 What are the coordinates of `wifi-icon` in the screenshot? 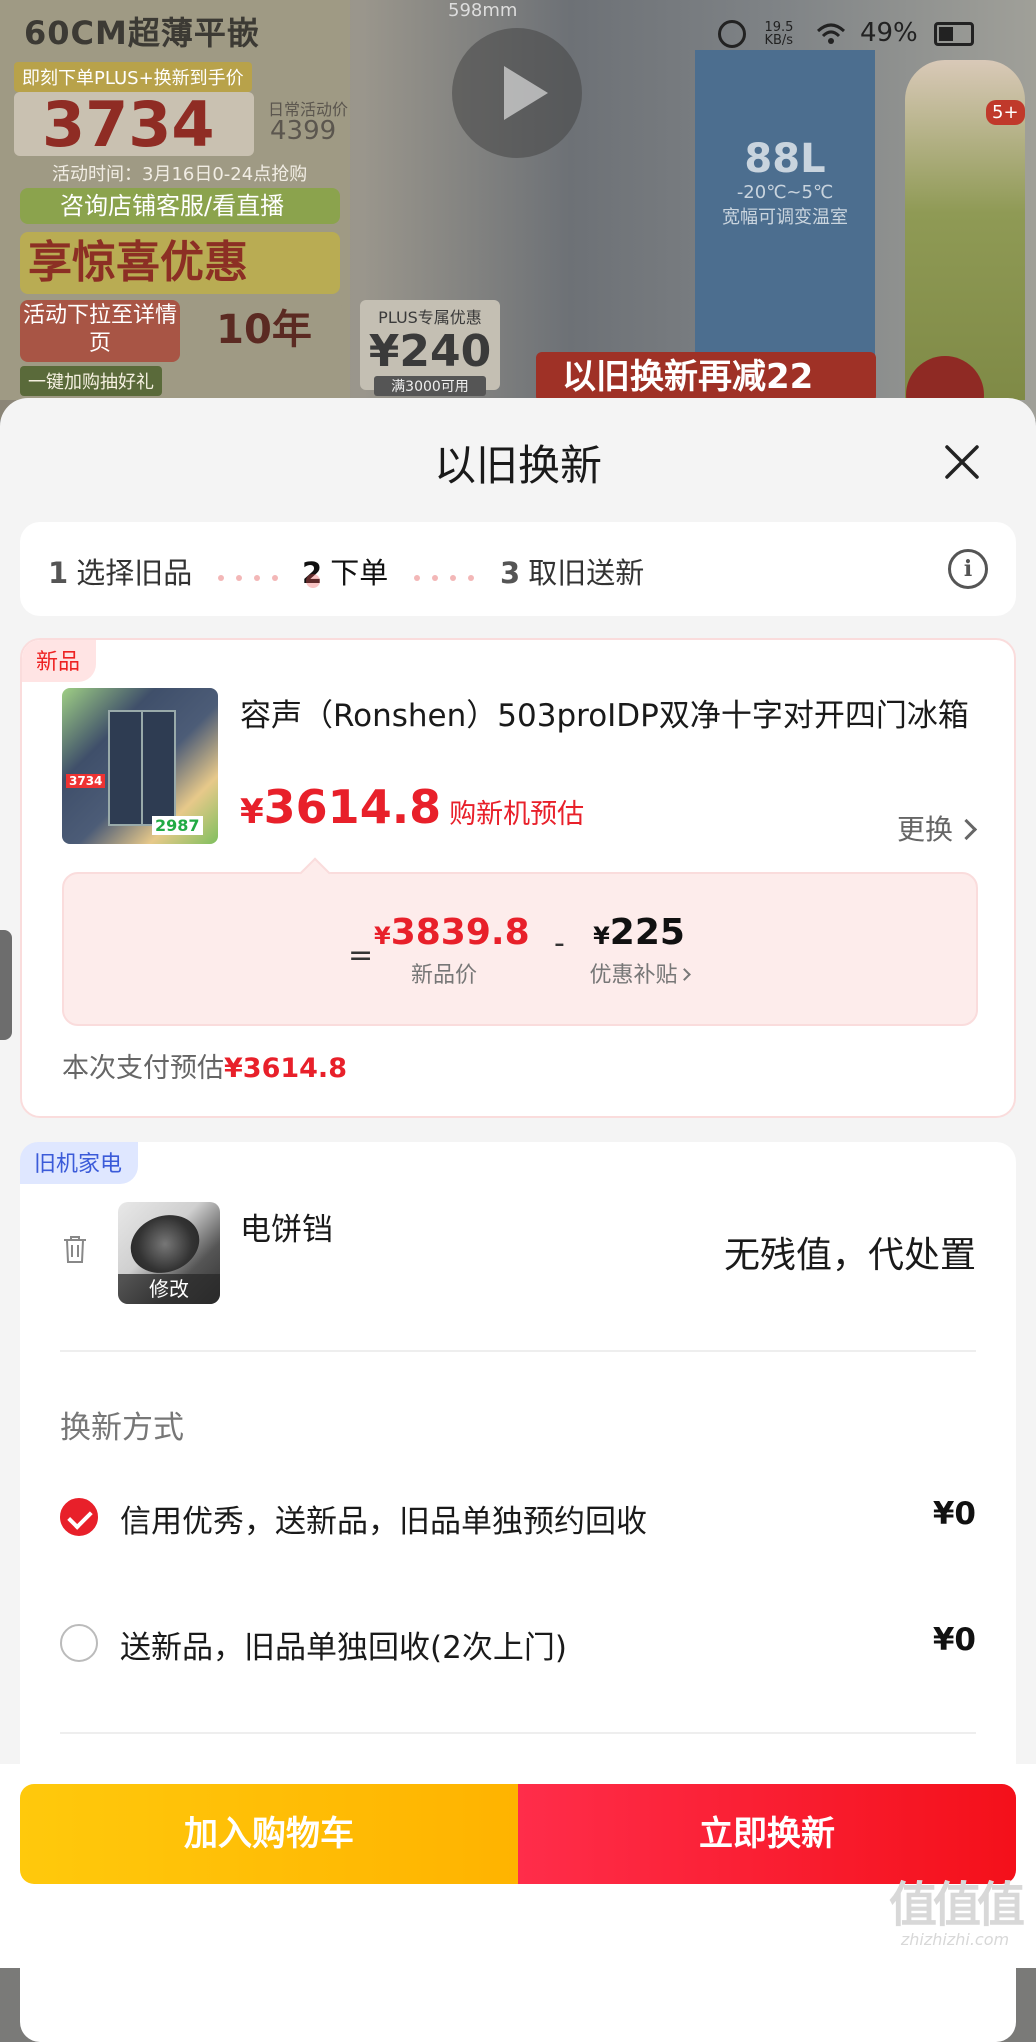 It's located at (830, 33).